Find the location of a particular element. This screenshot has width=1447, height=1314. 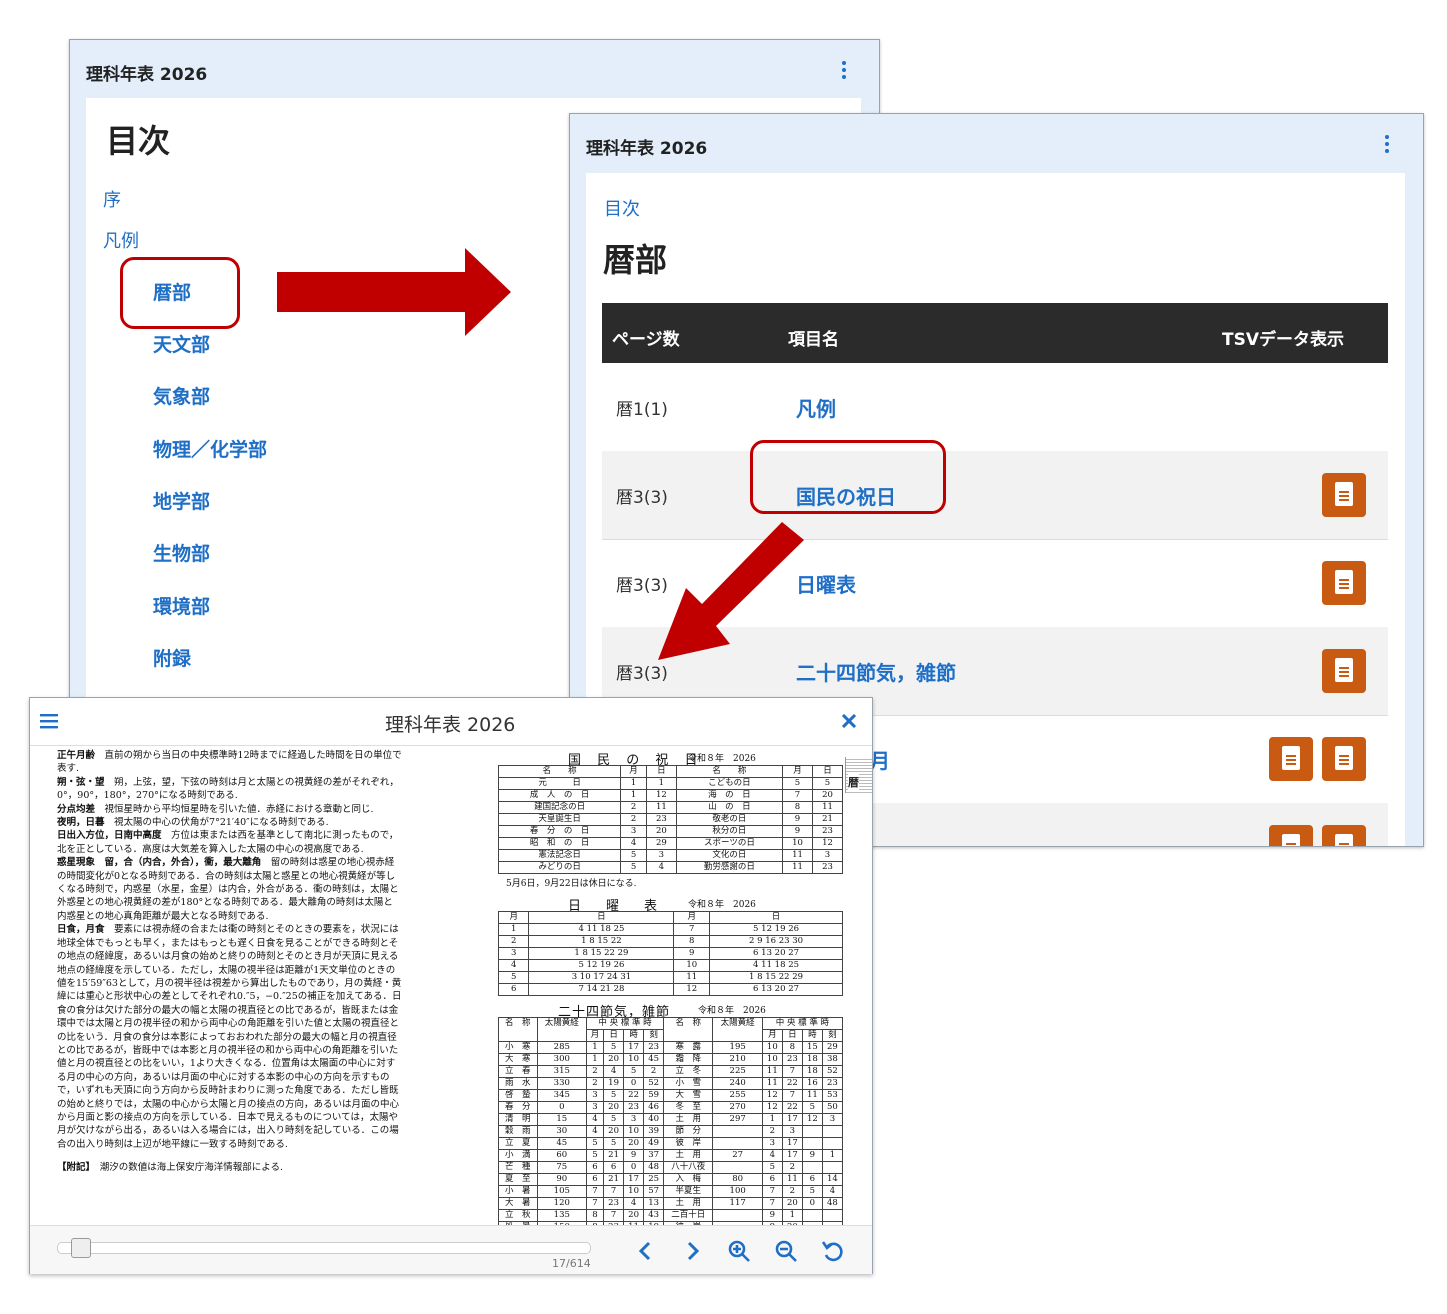

row-item-link: 日曜表 is located at coordinates (826, 583).